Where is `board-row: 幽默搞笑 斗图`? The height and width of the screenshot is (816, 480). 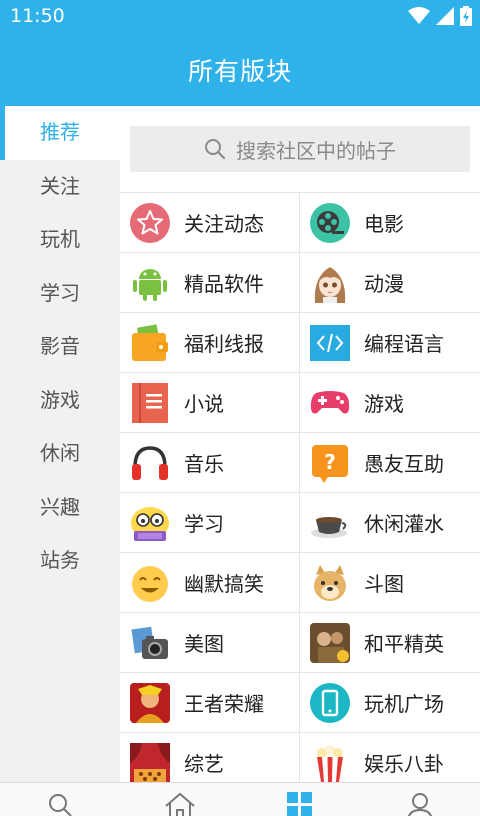 board-row: 幽默搞笑 斗图 is located at coordinates (300, 582).